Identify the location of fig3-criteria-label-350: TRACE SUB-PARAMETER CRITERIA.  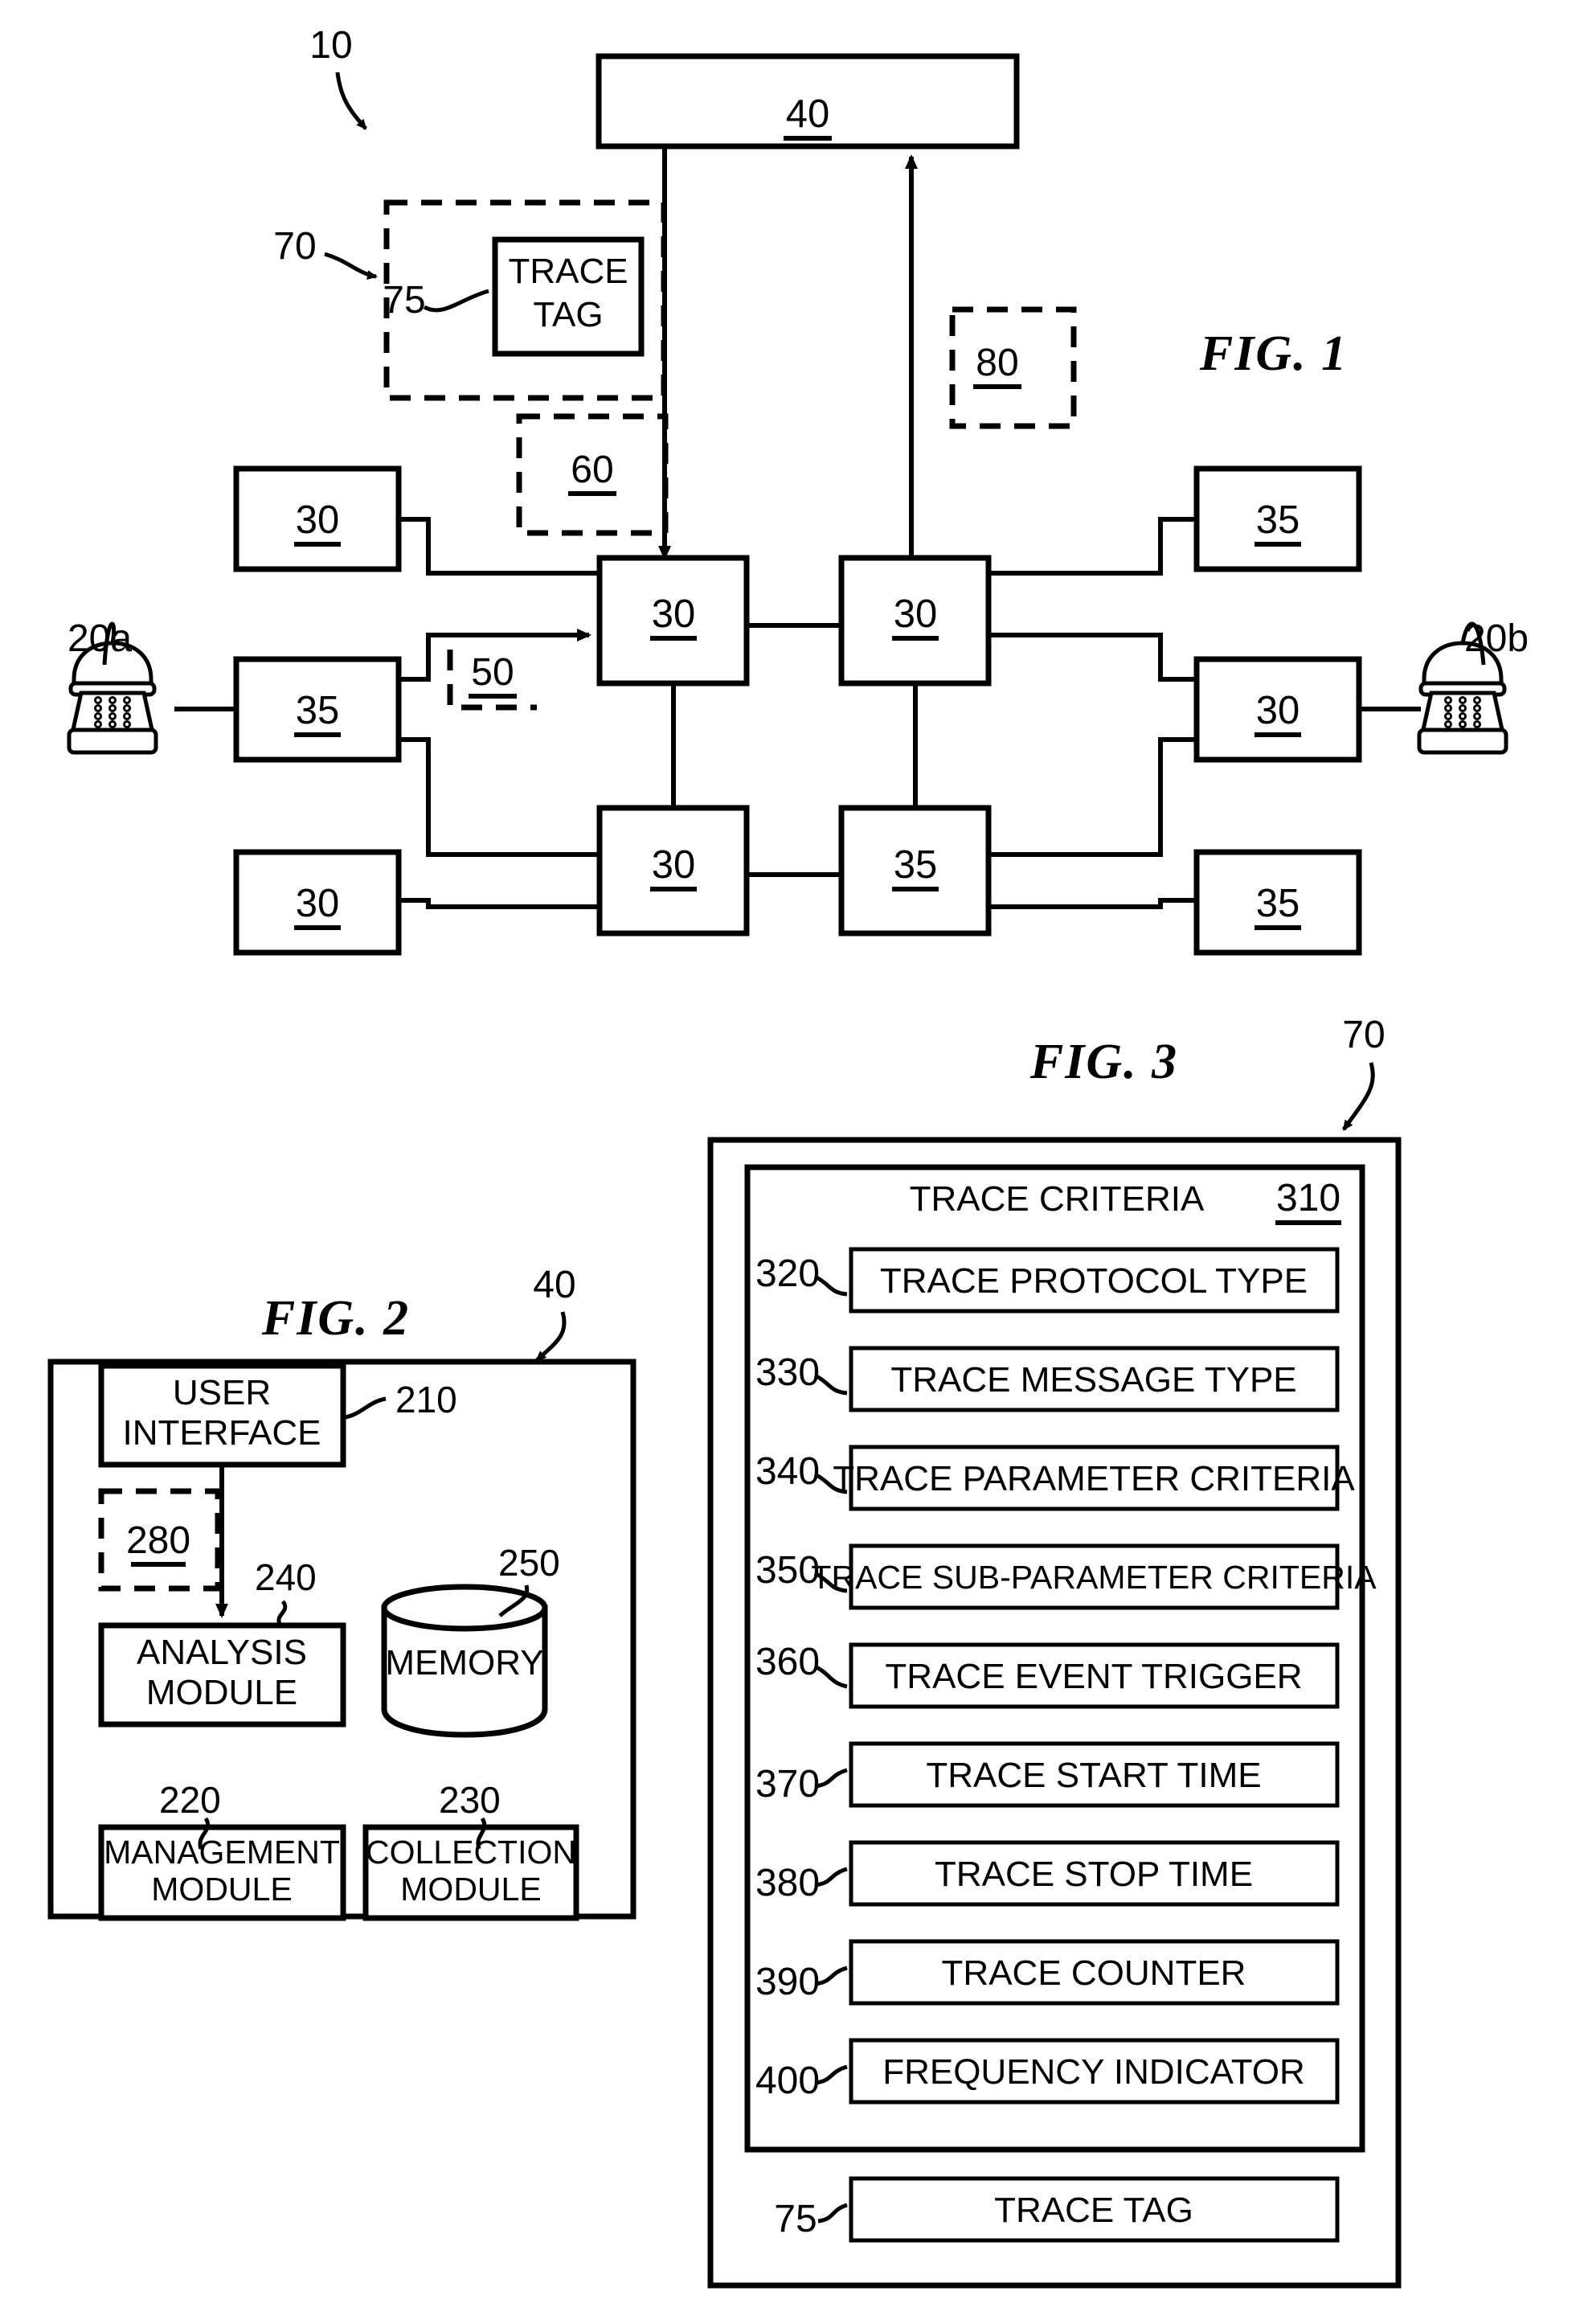
(1094, 1577).